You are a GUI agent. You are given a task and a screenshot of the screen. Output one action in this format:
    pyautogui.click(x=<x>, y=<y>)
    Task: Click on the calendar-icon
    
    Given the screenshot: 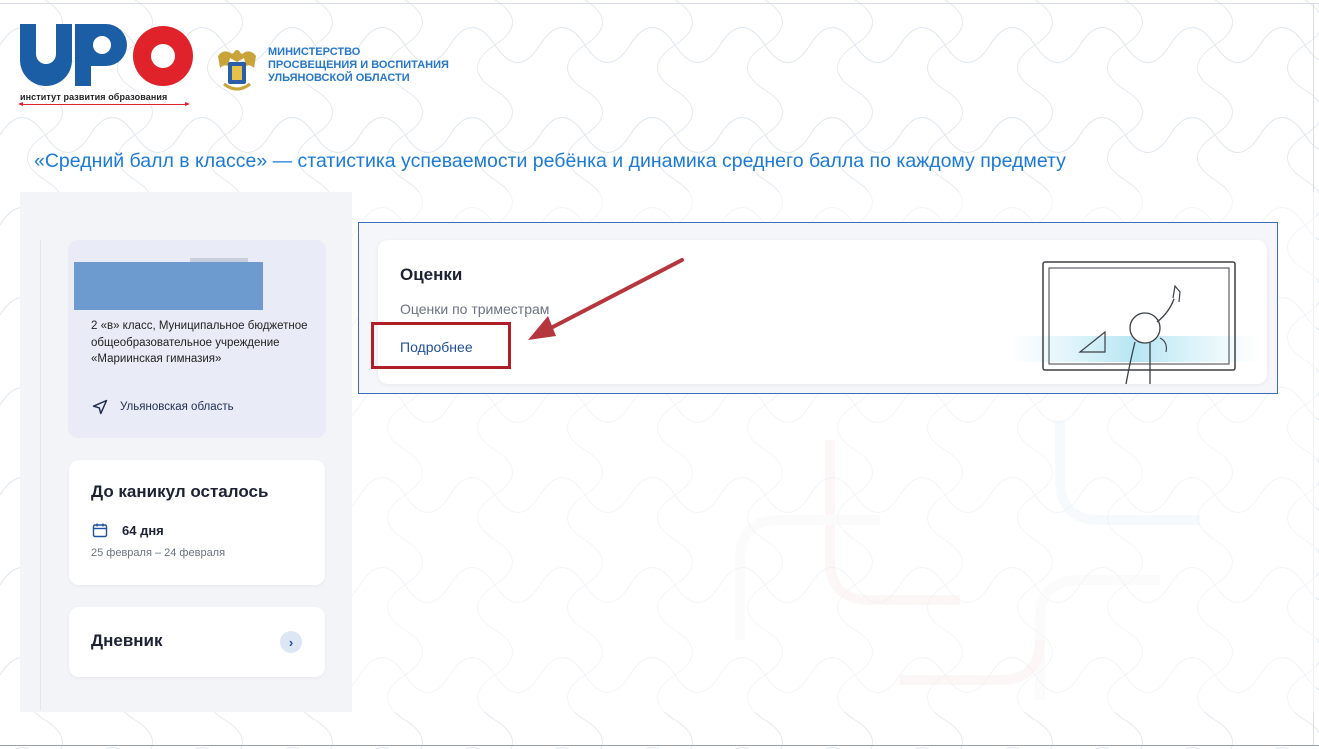 What is the action you would take?
    pyautogui.click(x=100, y=530)
    